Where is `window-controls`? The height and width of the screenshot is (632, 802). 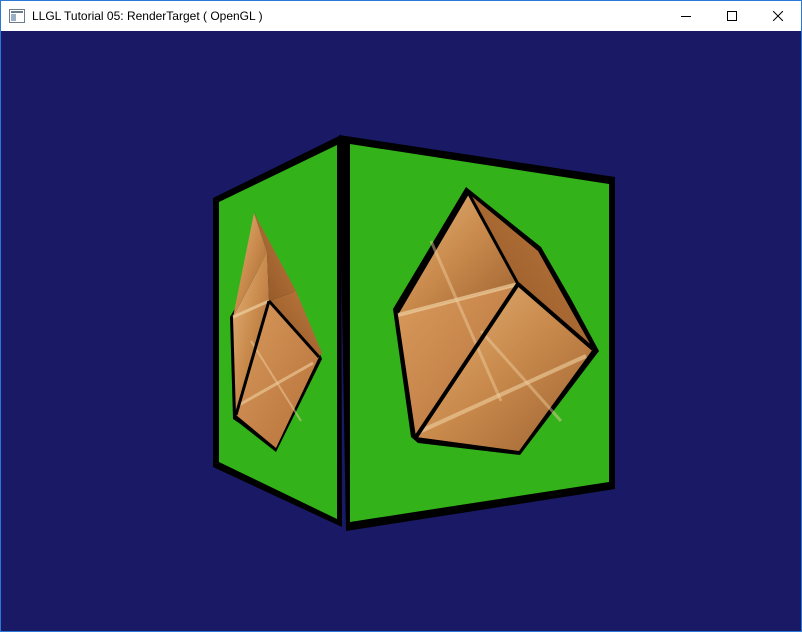
window-controls is located at coordinates (732, 16).